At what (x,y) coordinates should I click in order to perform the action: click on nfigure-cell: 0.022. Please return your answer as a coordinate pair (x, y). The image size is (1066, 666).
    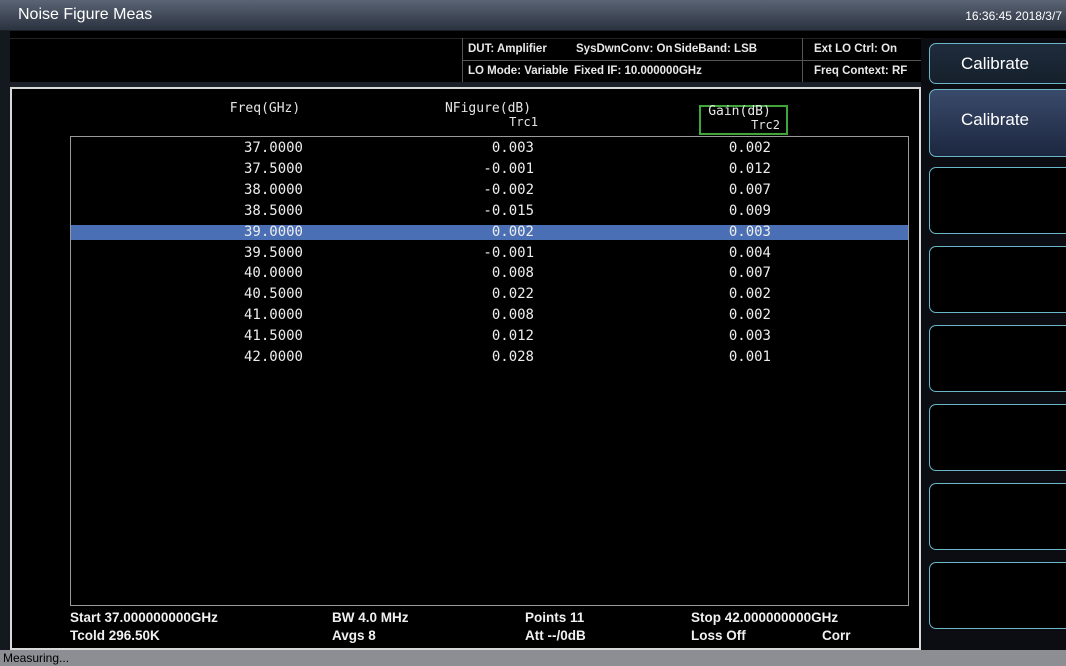
    Looking at the image, I should click on (512, 294).